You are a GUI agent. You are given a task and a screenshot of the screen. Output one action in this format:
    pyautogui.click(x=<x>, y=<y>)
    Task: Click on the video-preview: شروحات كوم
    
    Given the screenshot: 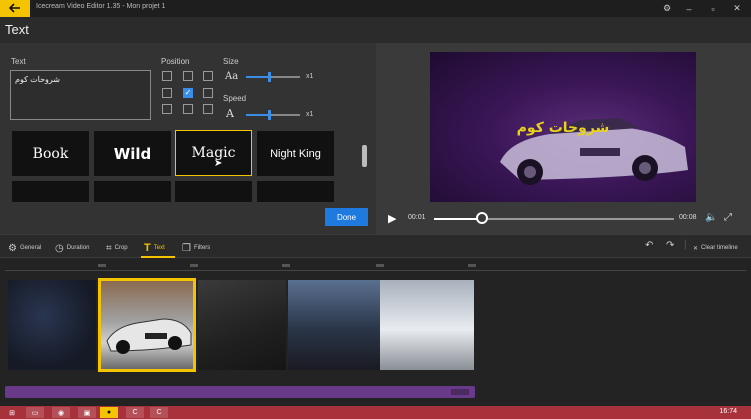 What is the action you would take?
    pyautogui.click(x=563, y=127)
    